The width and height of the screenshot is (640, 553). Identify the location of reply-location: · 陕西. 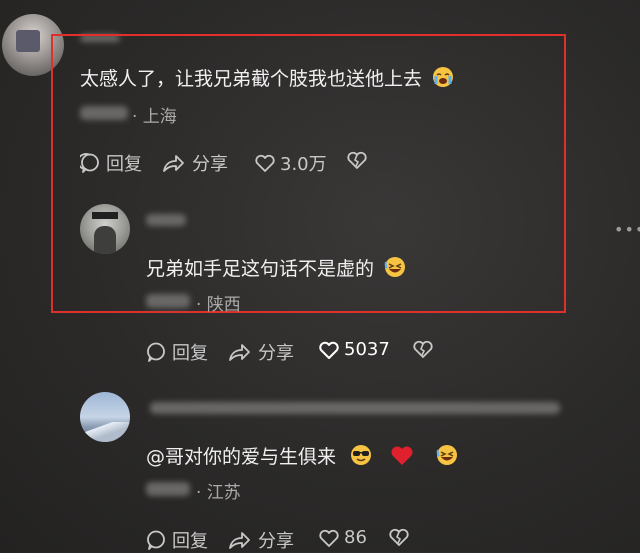
(218, 305).